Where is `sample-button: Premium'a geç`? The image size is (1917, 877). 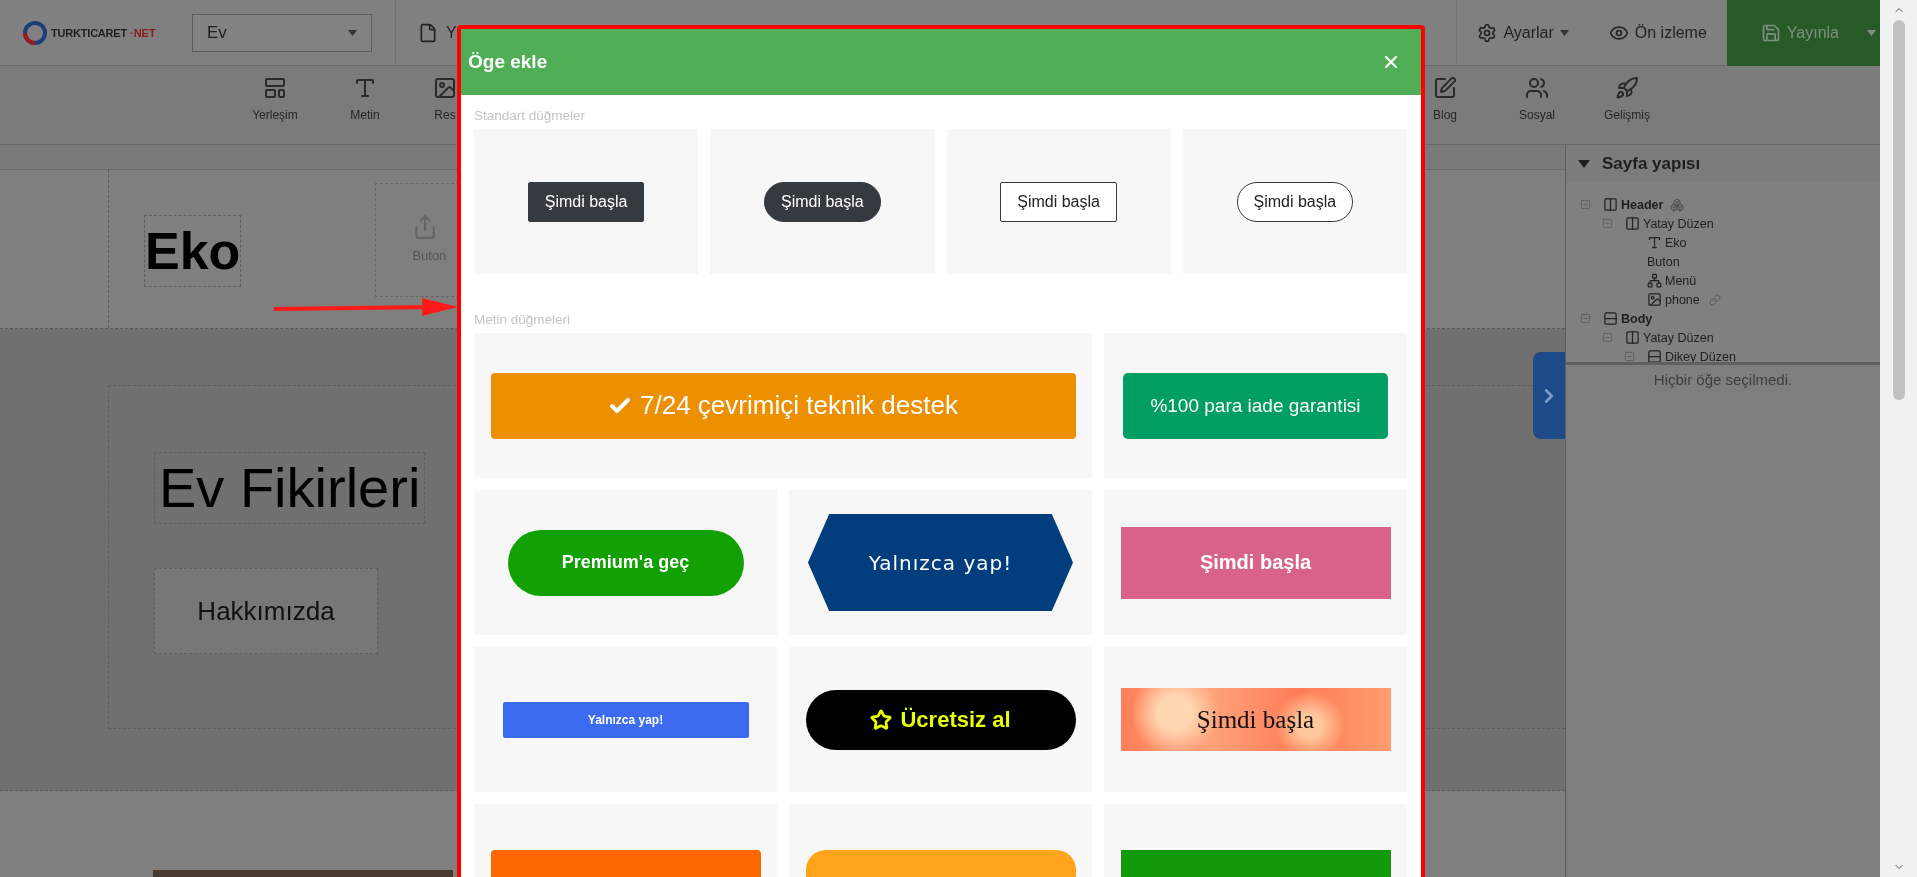
sample-button: Premium'a geç is located at coordinates (625, 562).